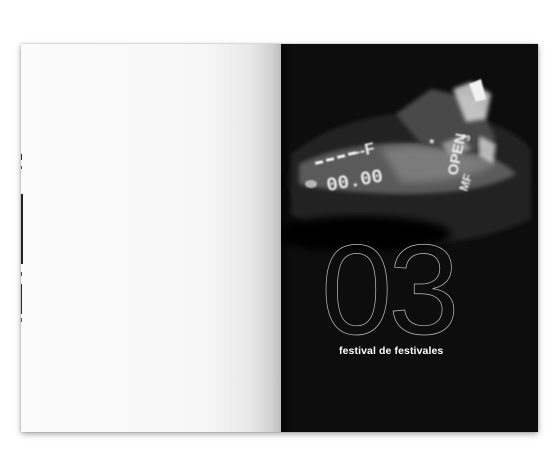 Image resolution: width=560 pixels, height=450 pixels. I want to click on chapter-number: 03, so click(390, 289).